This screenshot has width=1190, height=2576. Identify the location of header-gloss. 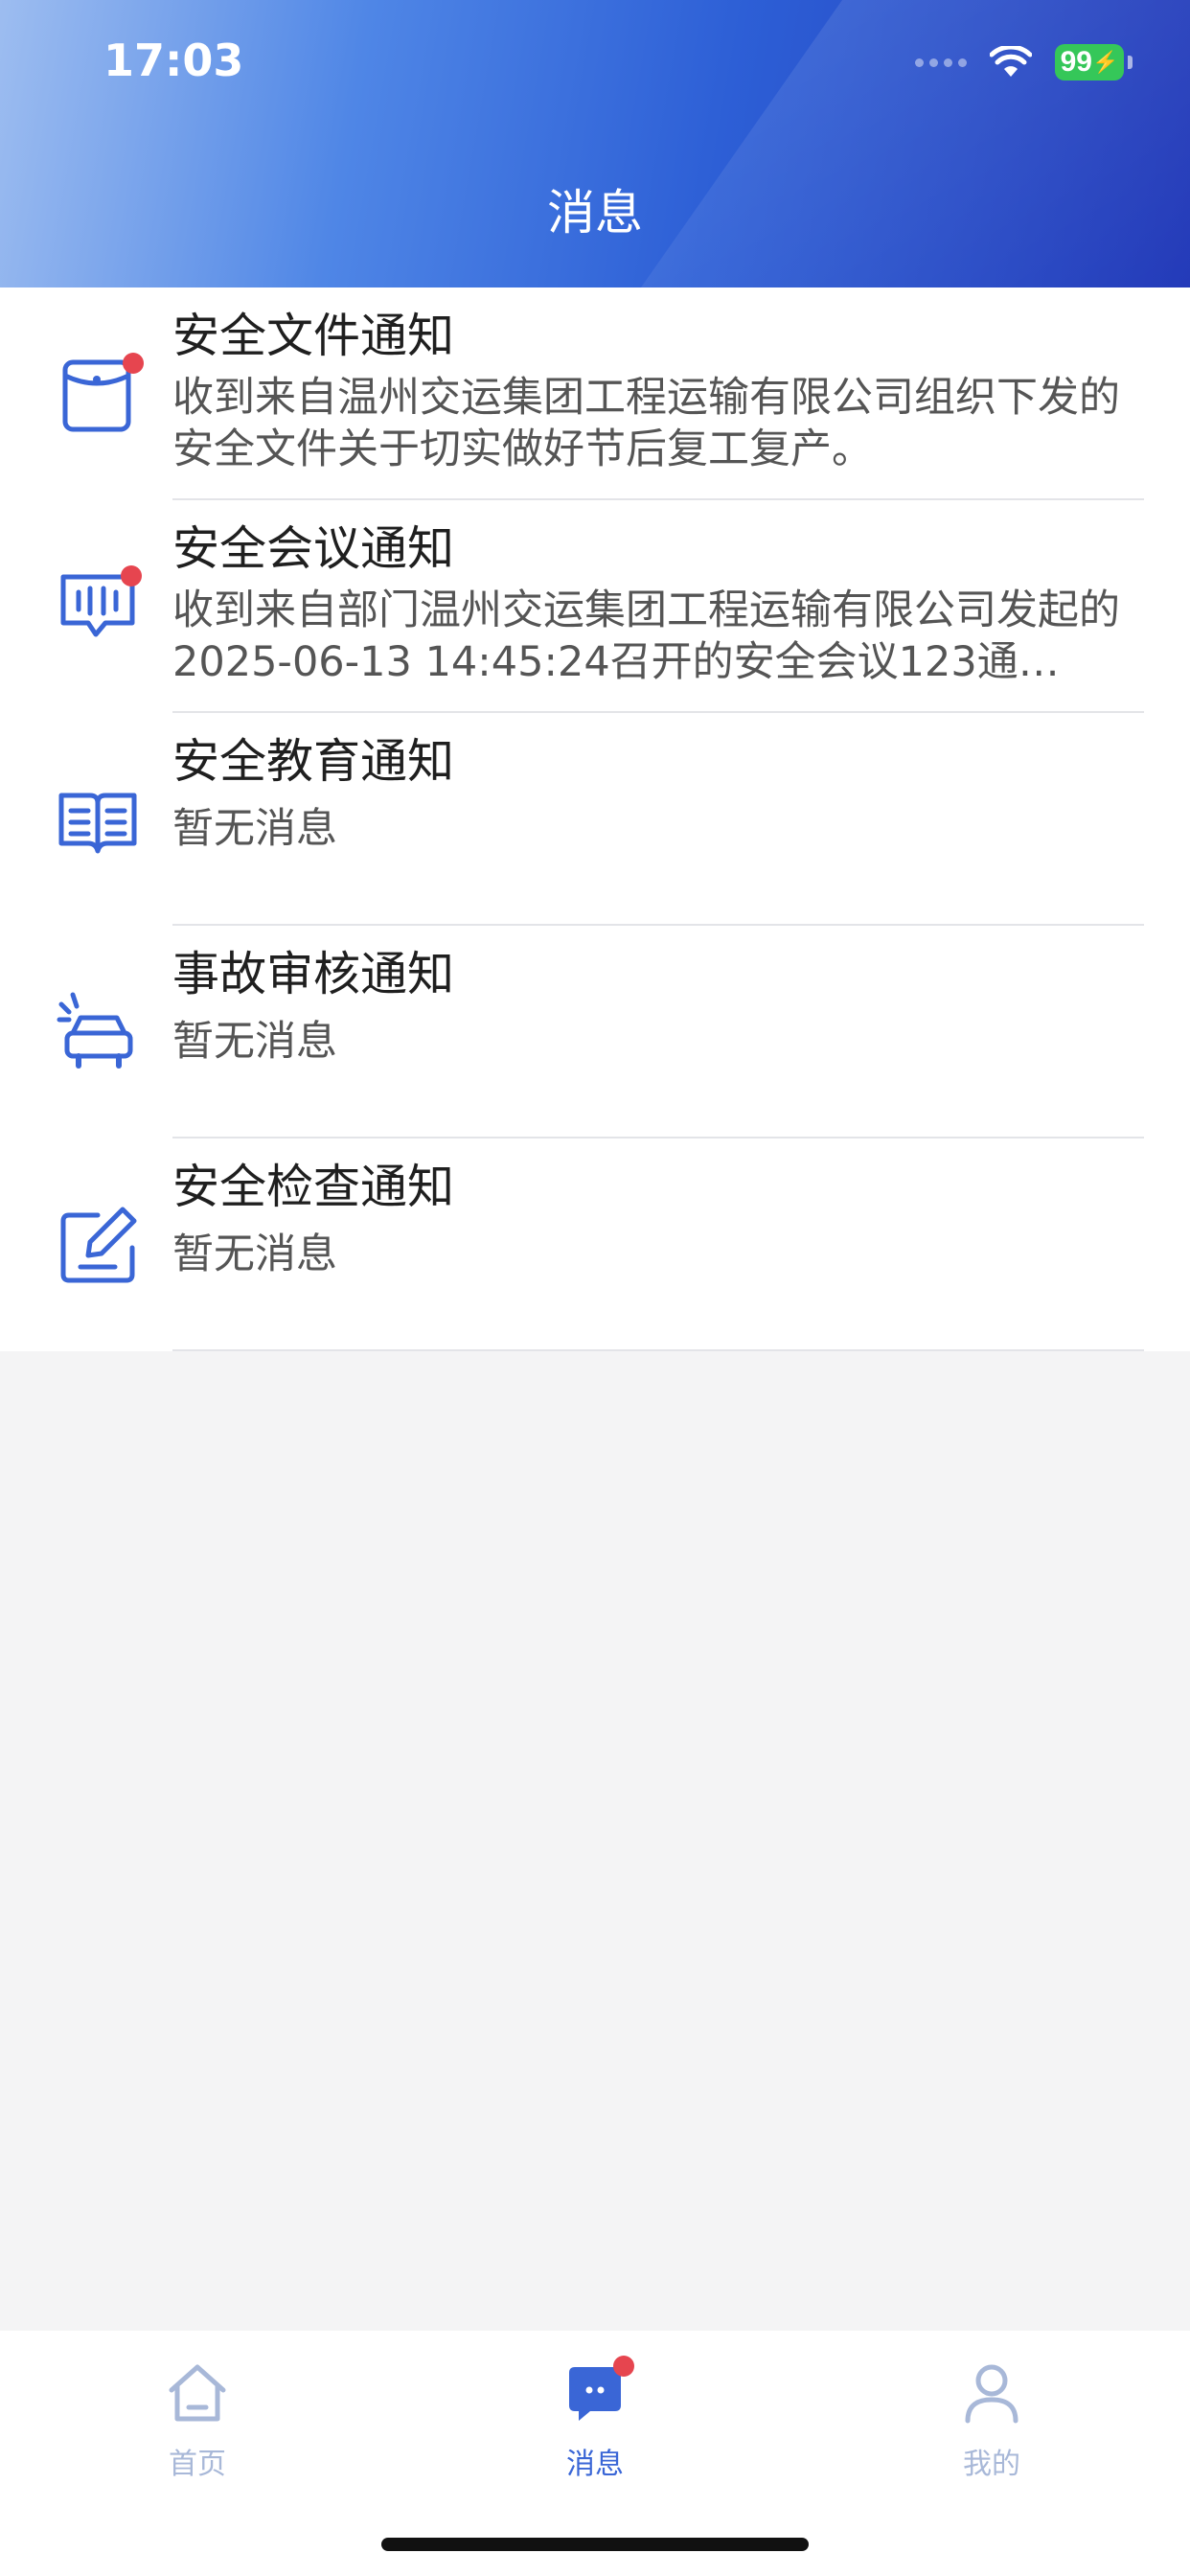
(888, 144).